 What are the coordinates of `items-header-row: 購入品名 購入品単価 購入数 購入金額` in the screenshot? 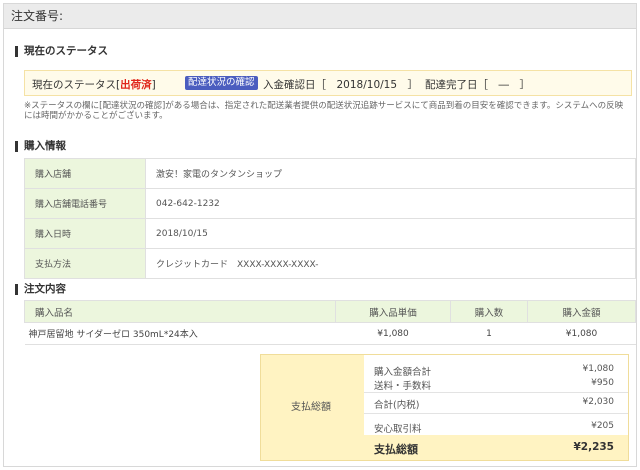 It's located at (330, 311).